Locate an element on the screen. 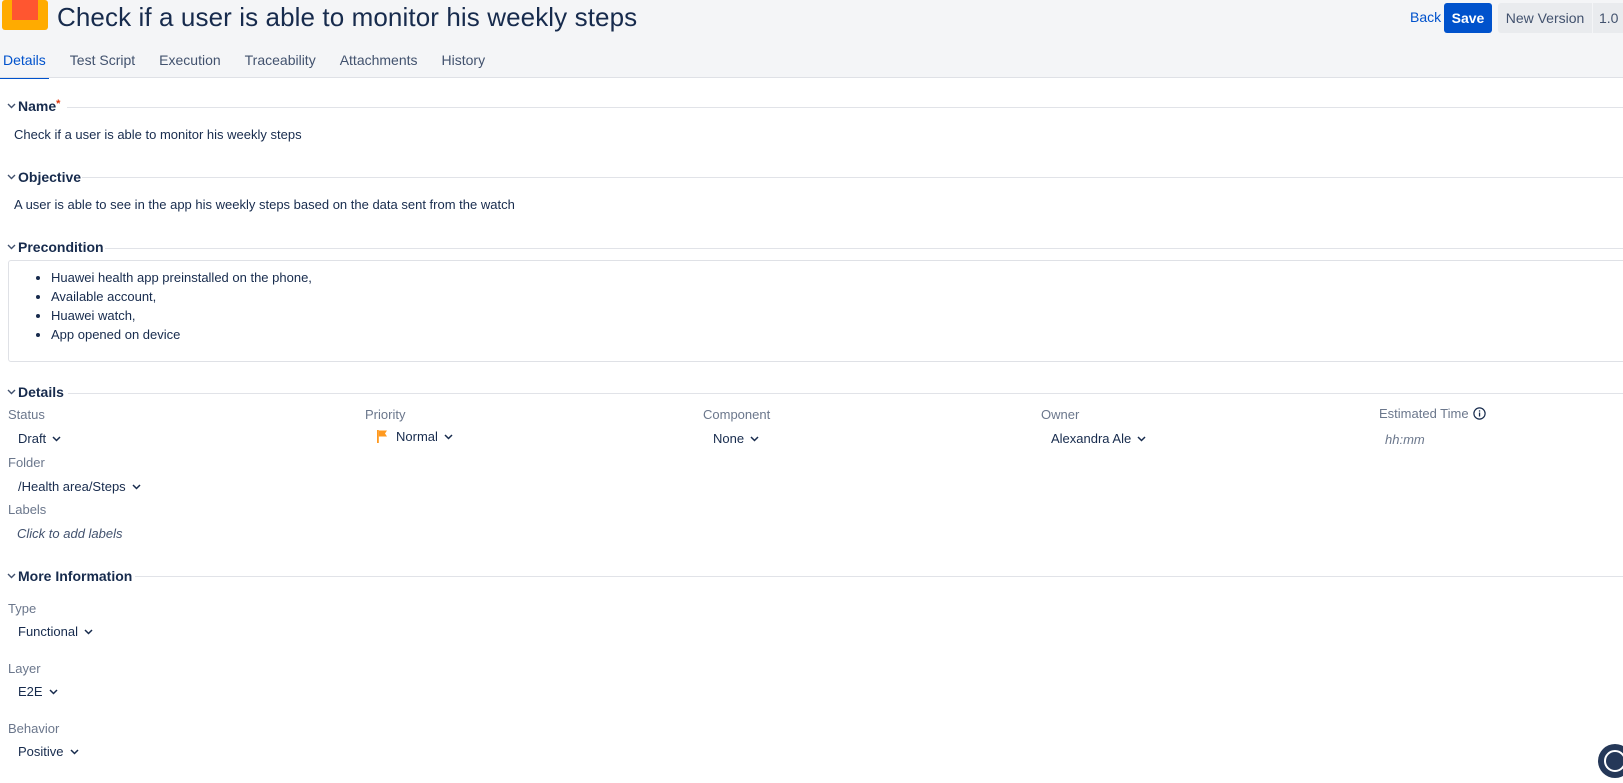  name-section-title: Name* is located at coordinates (39, 106).